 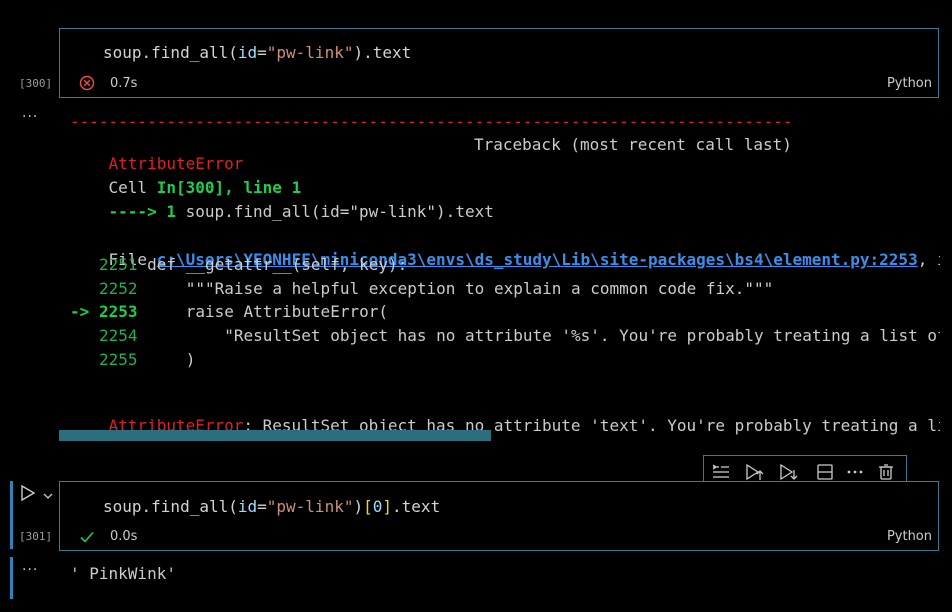 I want to click on line-number: 2251, so click(x=118, y=264).